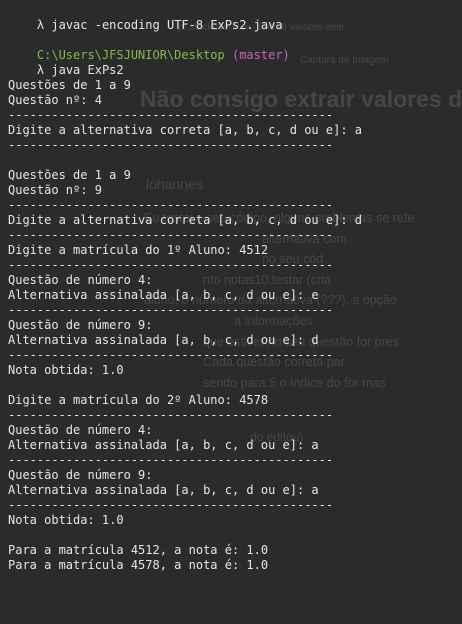 This screenshot has height=624, width=462. I want to click on prompt-path-line: C:\Users\JFSJUNIOR\Desktop (master), so click(235, 47).